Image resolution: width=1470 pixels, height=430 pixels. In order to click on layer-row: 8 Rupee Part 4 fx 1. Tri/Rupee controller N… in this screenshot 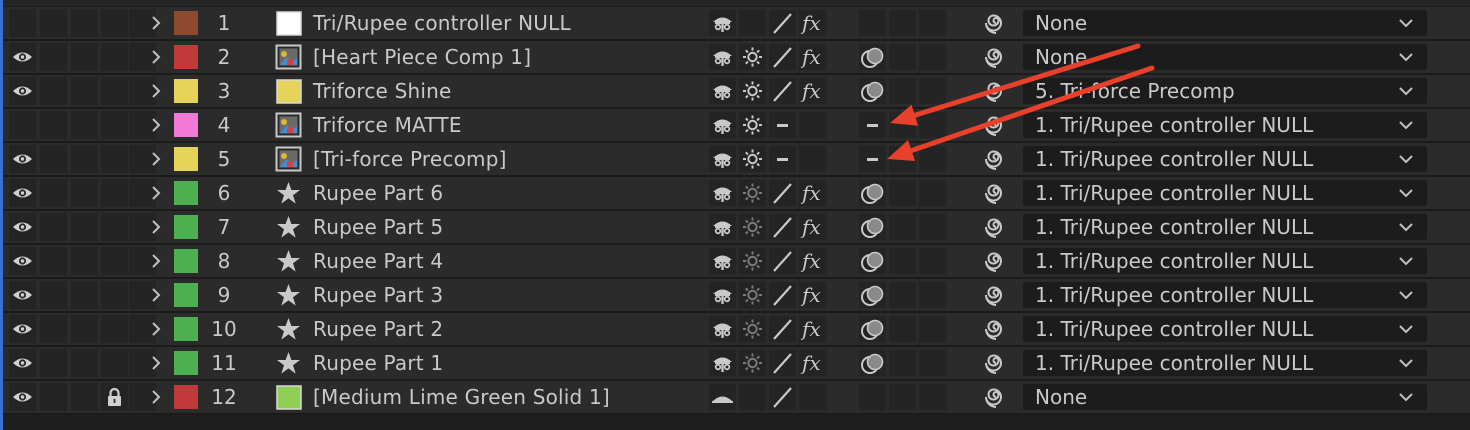, I will do `click(736, 262)`.